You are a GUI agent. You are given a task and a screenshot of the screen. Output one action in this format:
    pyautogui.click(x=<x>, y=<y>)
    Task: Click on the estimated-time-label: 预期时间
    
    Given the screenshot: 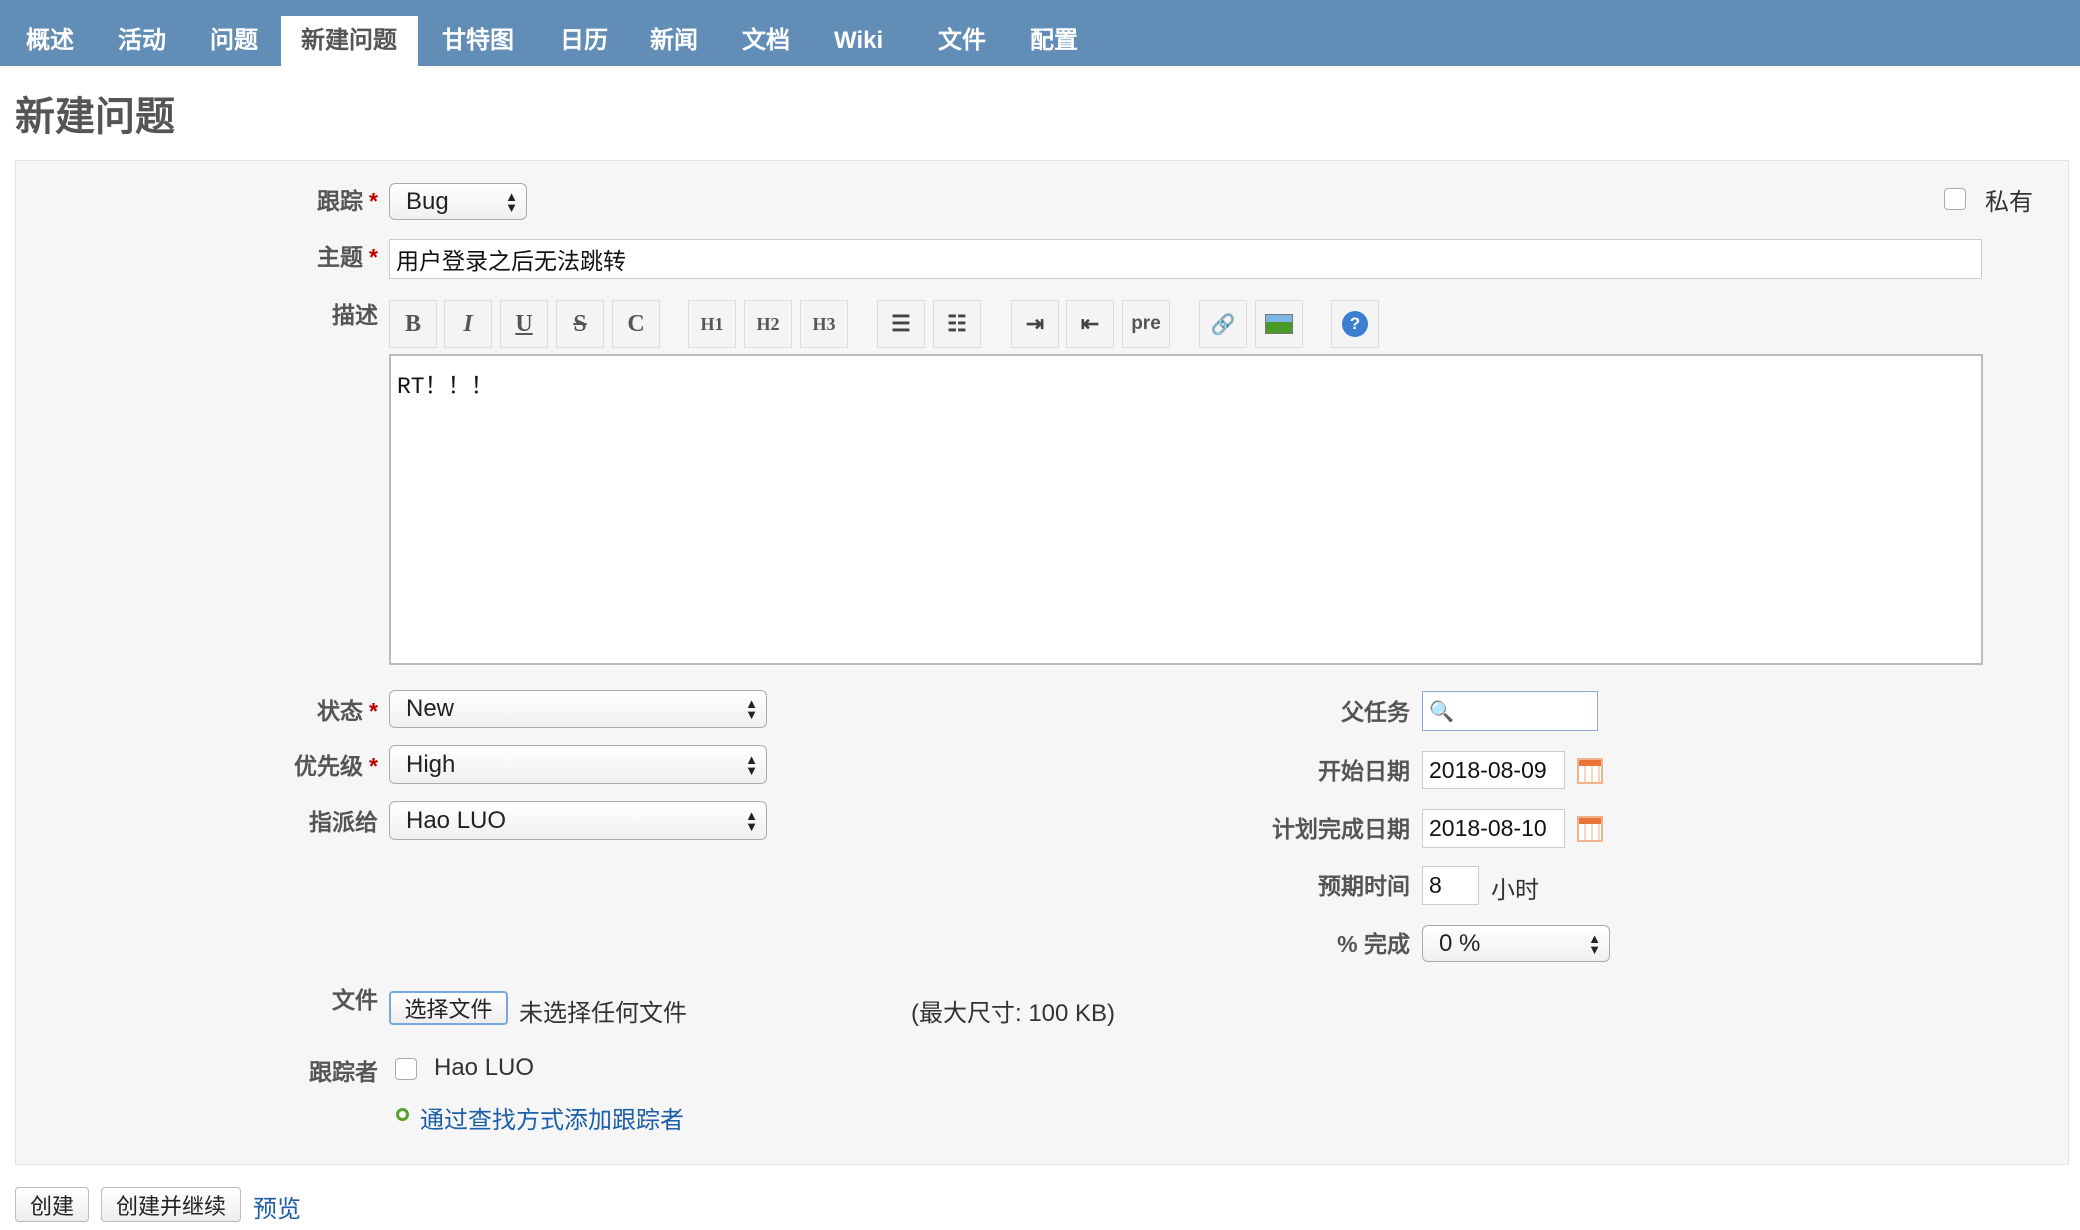 What is the action you would take?
    pyautogui.click(x=1364, y=886)
    